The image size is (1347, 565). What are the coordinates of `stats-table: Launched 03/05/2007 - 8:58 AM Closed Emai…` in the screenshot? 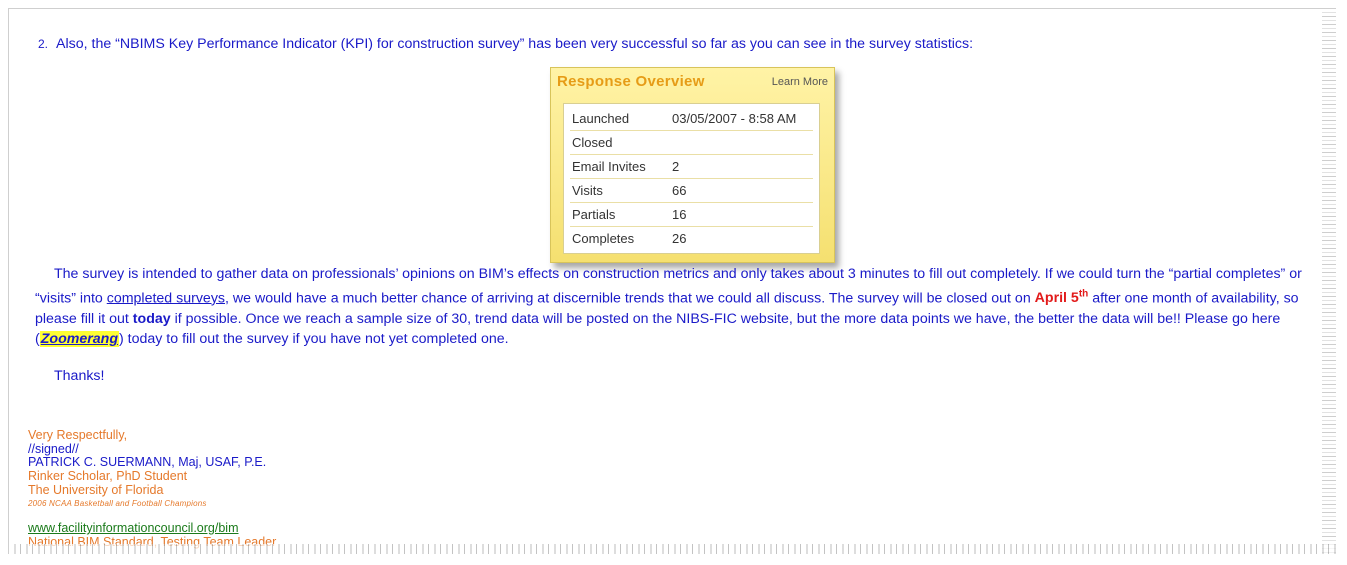 It's located at (691, 178).